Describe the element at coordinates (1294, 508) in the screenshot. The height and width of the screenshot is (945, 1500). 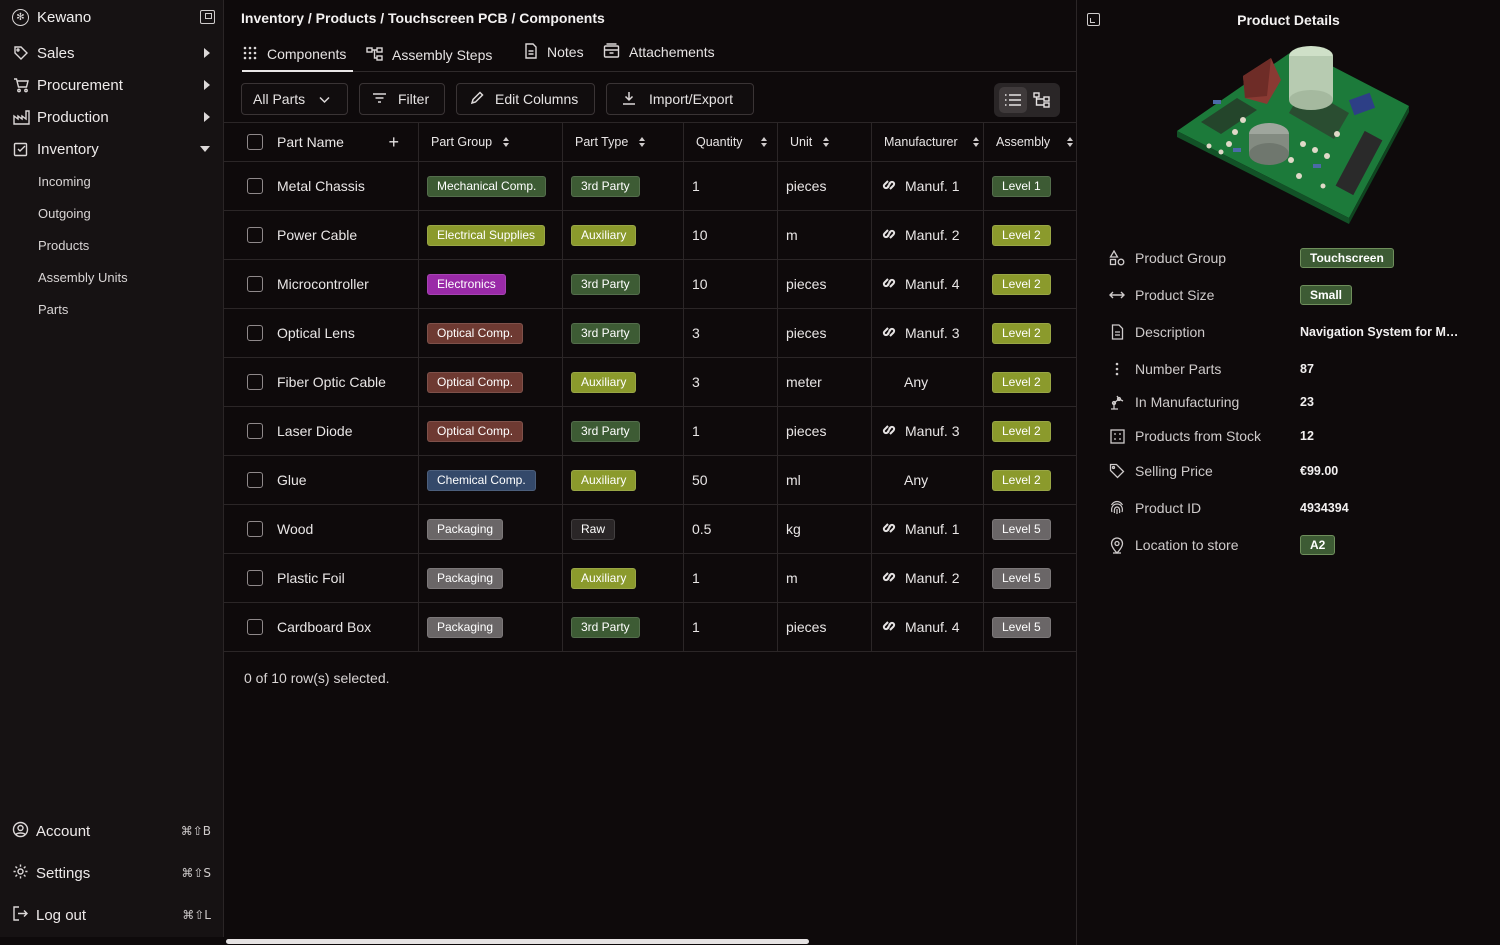
I see `property-row: Product ID 4934394` at that location.